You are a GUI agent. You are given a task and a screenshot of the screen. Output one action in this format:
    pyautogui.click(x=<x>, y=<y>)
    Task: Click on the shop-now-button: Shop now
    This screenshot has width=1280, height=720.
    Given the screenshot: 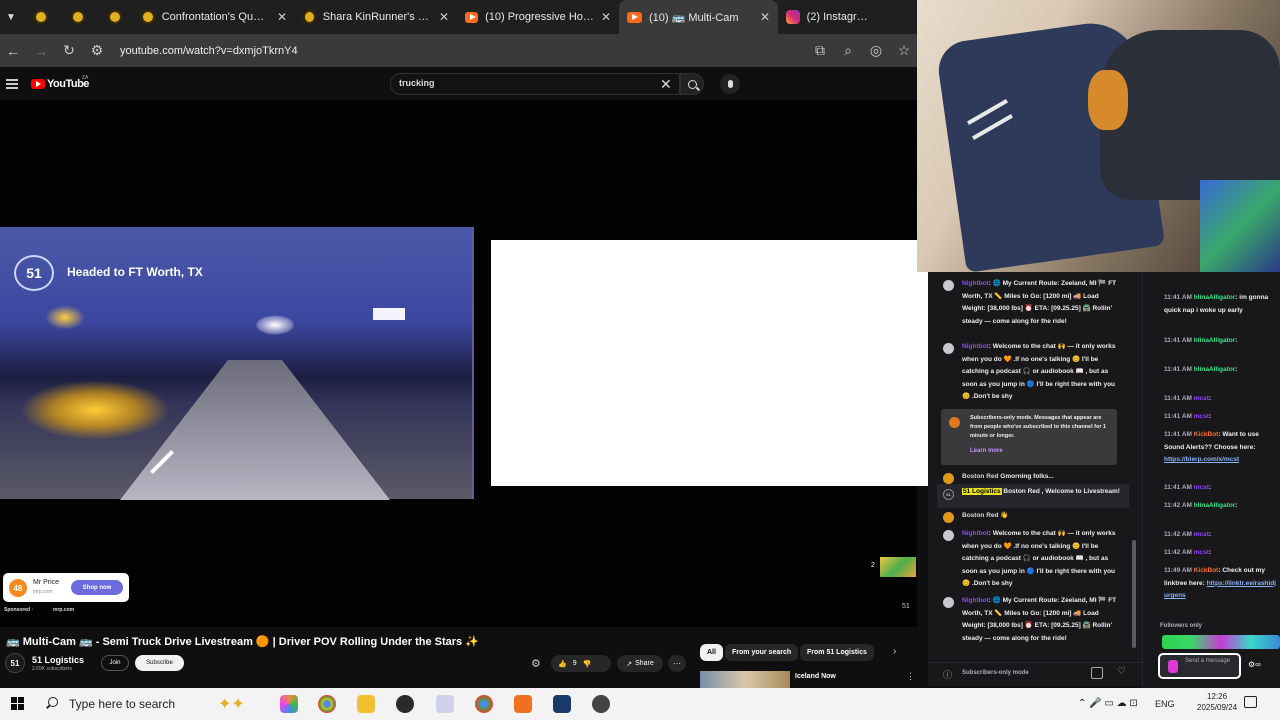 What is the action you would take?
    pyautogui.click(x=97, y=587)
    